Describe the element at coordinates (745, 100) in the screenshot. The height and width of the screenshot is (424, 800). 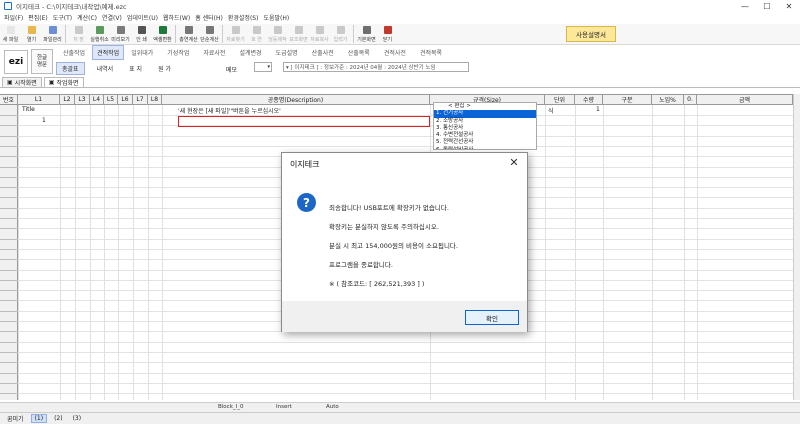
I see `column-header: 금액` at that location.